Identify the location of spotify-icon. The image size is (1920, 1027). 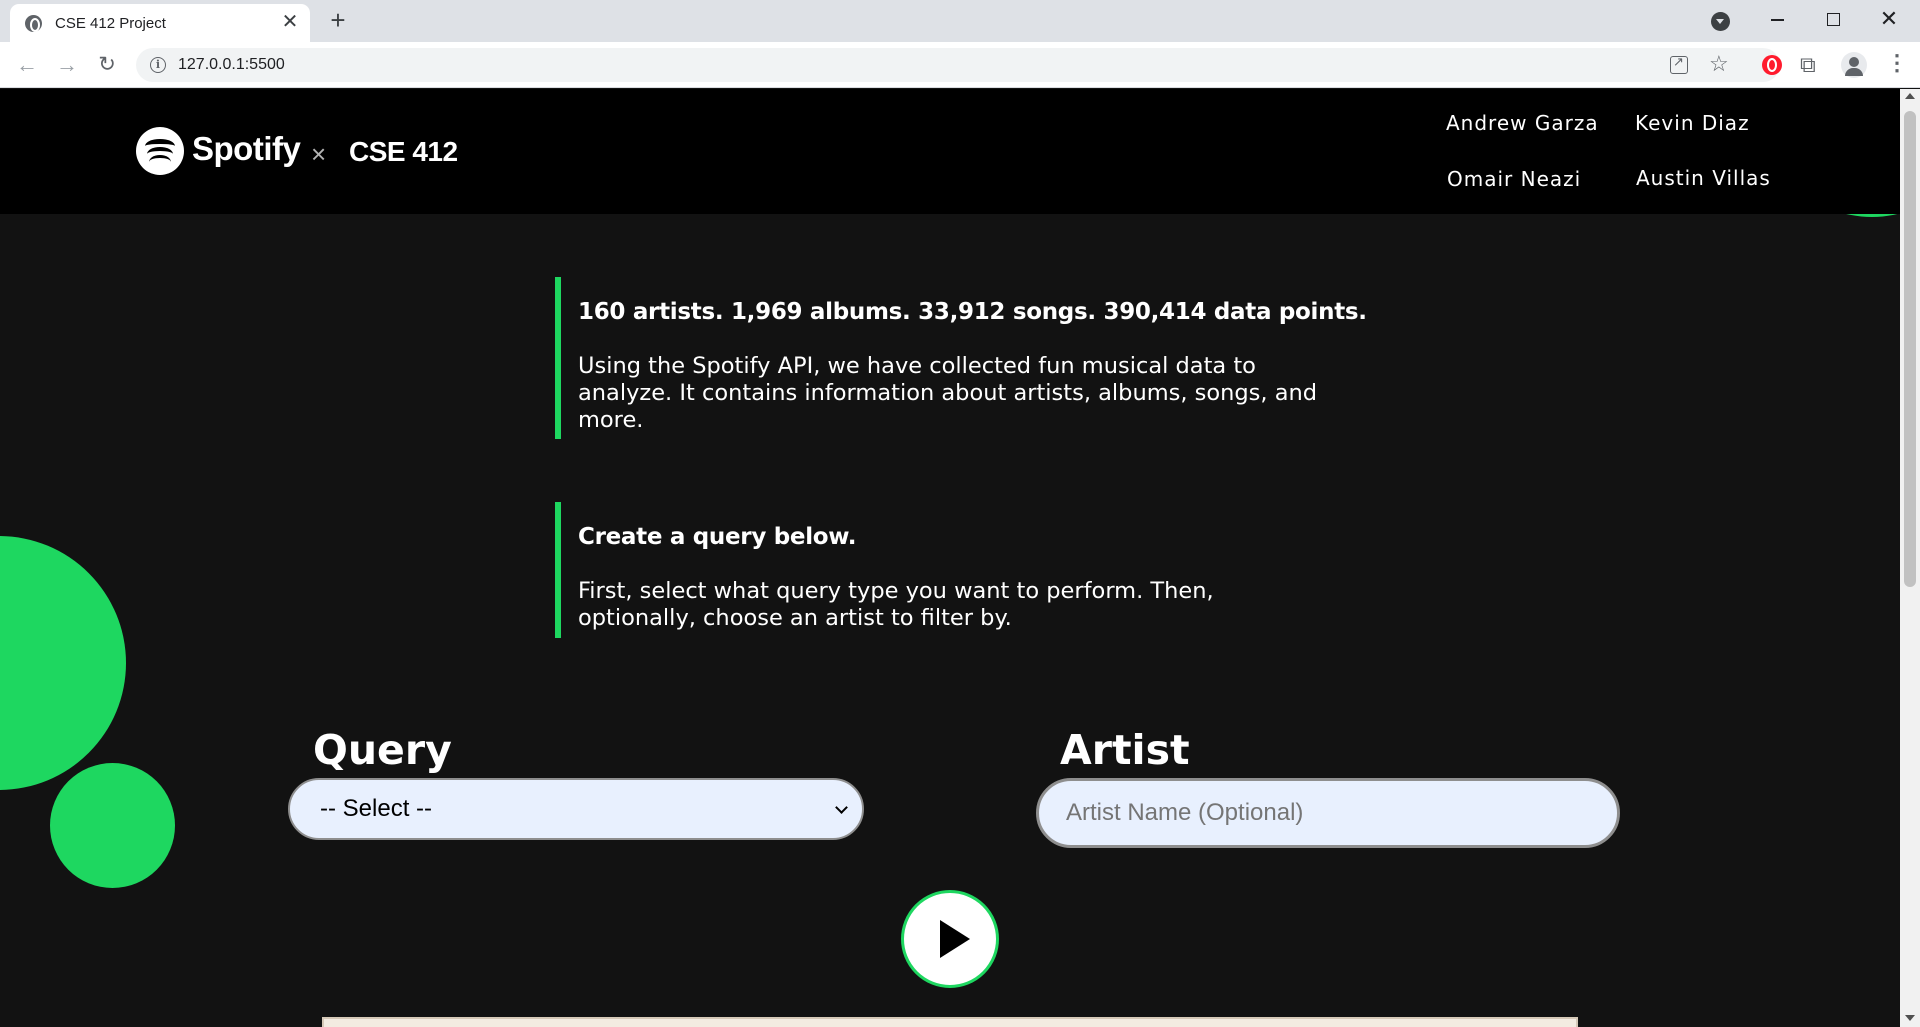
(160, 151).